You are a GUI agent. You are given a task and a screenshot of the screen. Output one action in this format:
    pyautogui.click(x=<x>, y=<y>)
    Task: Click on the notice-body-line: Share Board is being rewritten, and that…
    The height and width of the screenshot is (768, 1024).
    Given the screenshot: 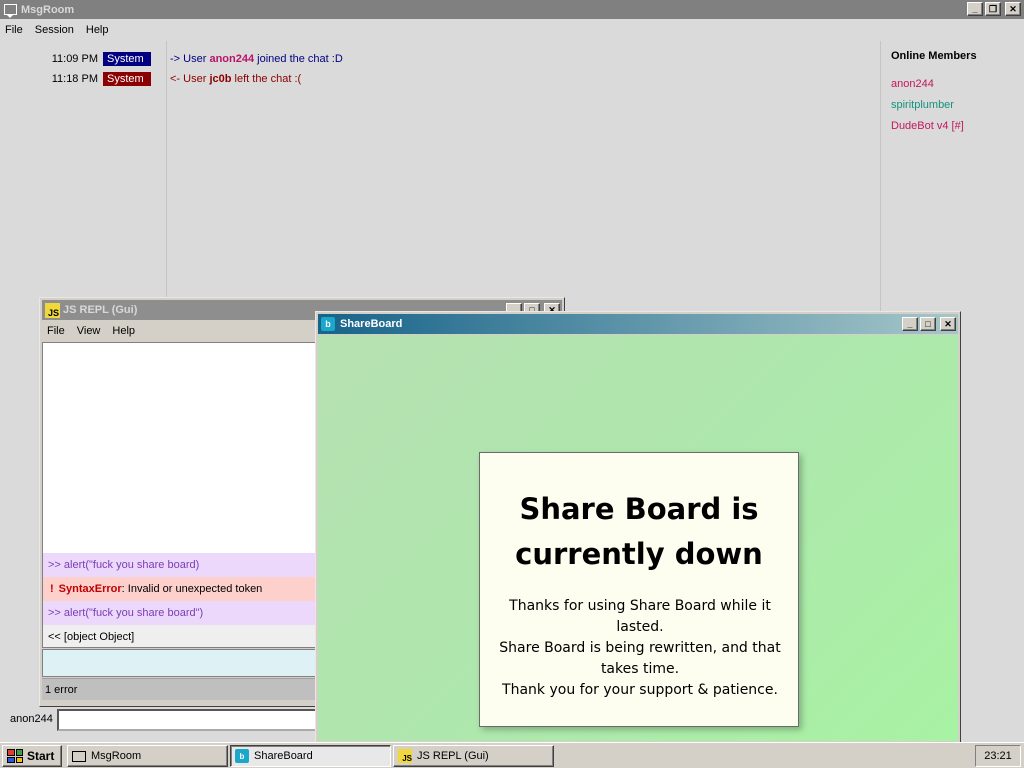 What is the action you would take?
    pyautogui.click(x=640, y=658)
    